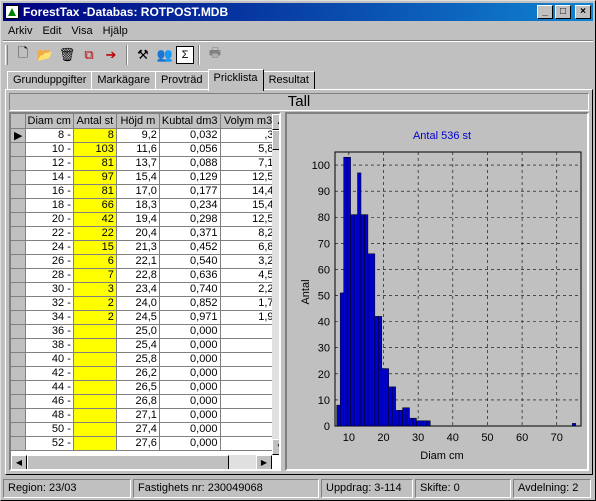  What do you see at coordinates (190, 149) in the screenshot?
I see `cell-kubtal: 0,056` at bounding box center [190, 149].